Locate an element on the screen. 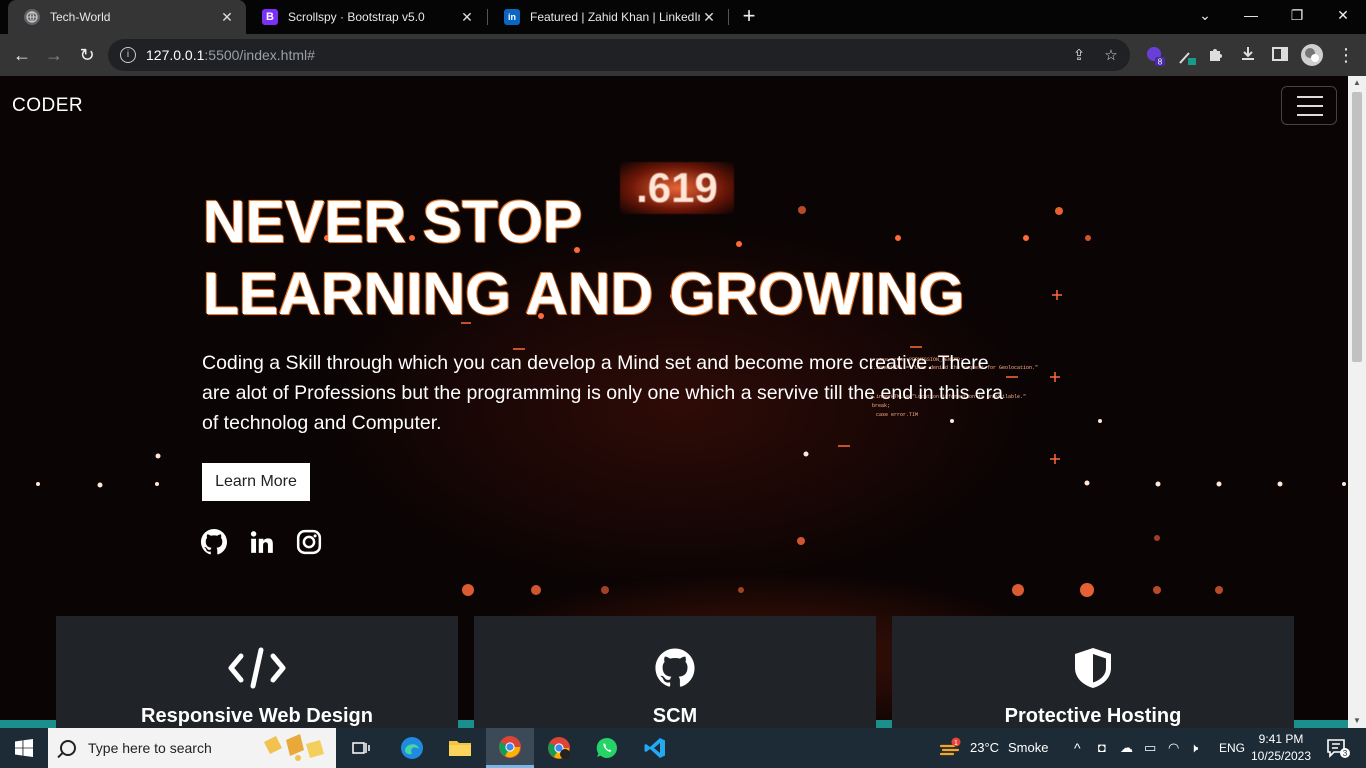  star-icon: ☆ is located at coordinates (1111, 56).